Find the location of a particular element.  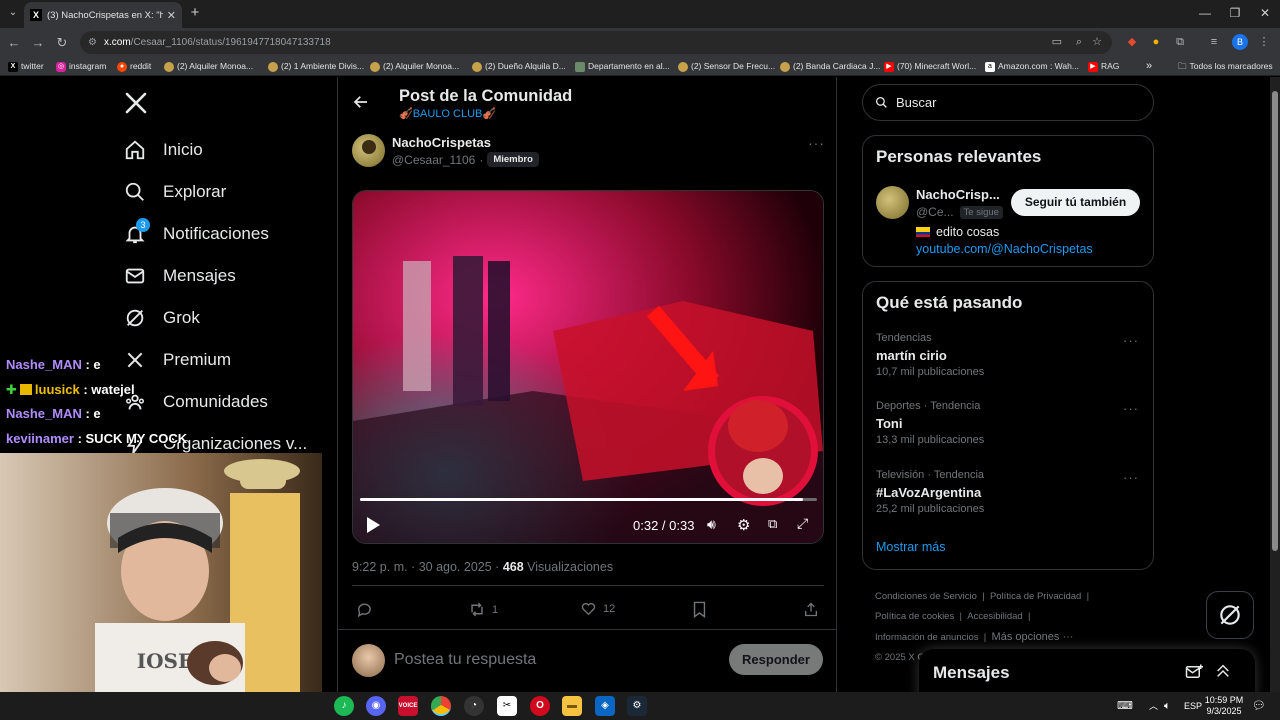

reply-icon is located at coordinates (365, 610).